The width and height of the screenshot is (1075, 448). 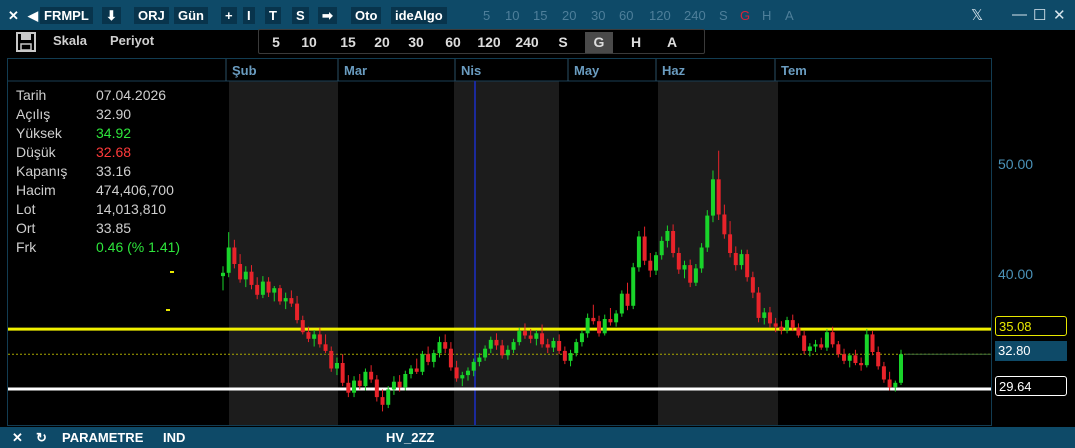 What do you see at coordinates (111, 15) in the screenshot?
I see `download-icon: ⬇` at bounding box center [111, 15].